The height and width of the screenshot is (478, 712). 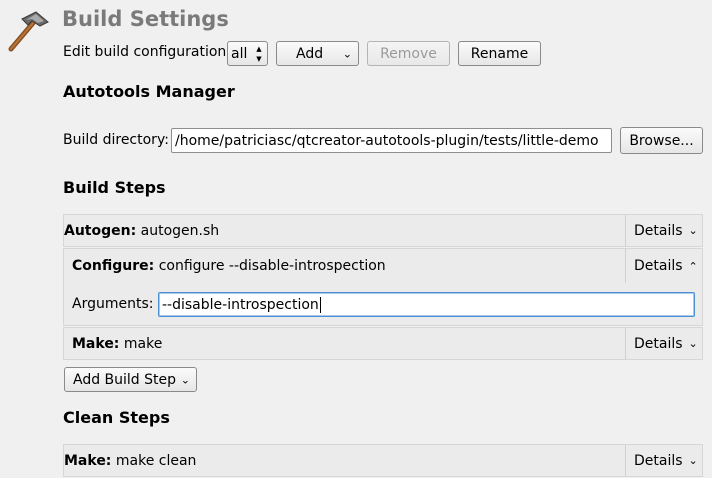 I want to click on add-build-step-label: Add Build Step, so click(x=125, y=379).